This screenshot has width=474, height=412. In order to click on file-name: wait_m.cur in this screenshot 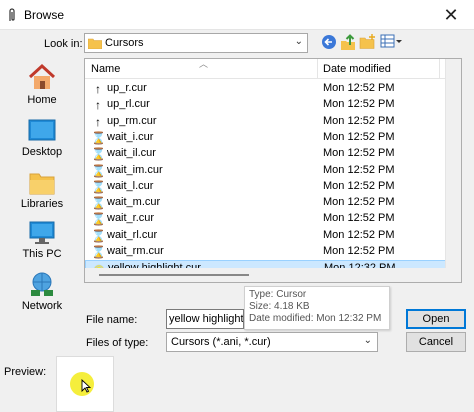, I will do `click(134, 202)`.